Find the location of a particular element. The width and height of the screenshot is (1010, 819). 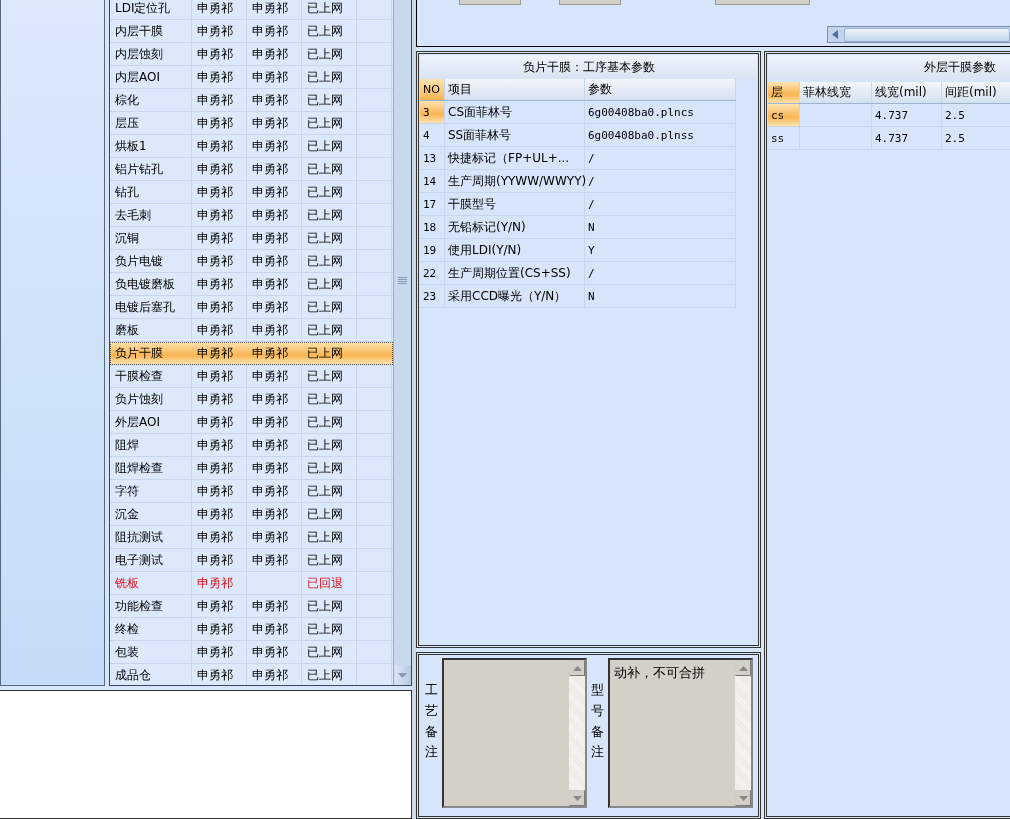

process-row: LDI定位孔 申勇祁 申勇祁 已上网 is located at coordinates (251, 10).